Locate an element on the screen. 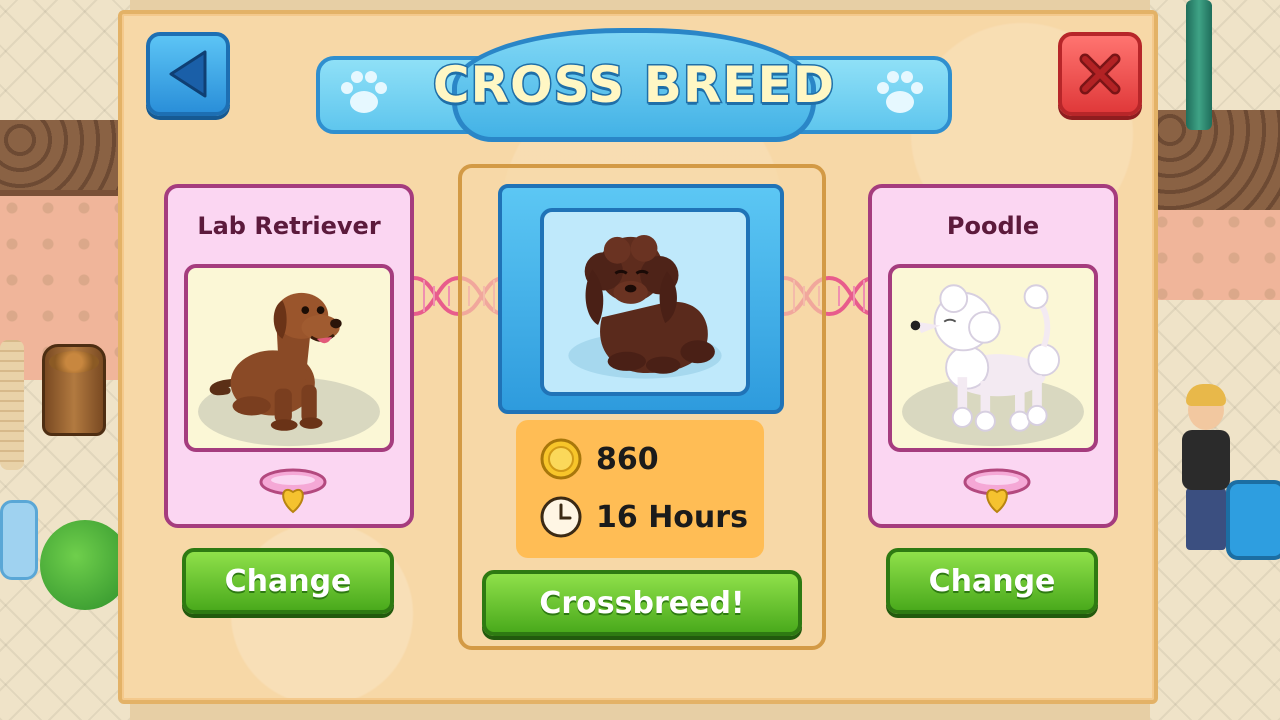 This screenshot has height=720, width=1280. pet-bed is located at coordinates (19, 540).